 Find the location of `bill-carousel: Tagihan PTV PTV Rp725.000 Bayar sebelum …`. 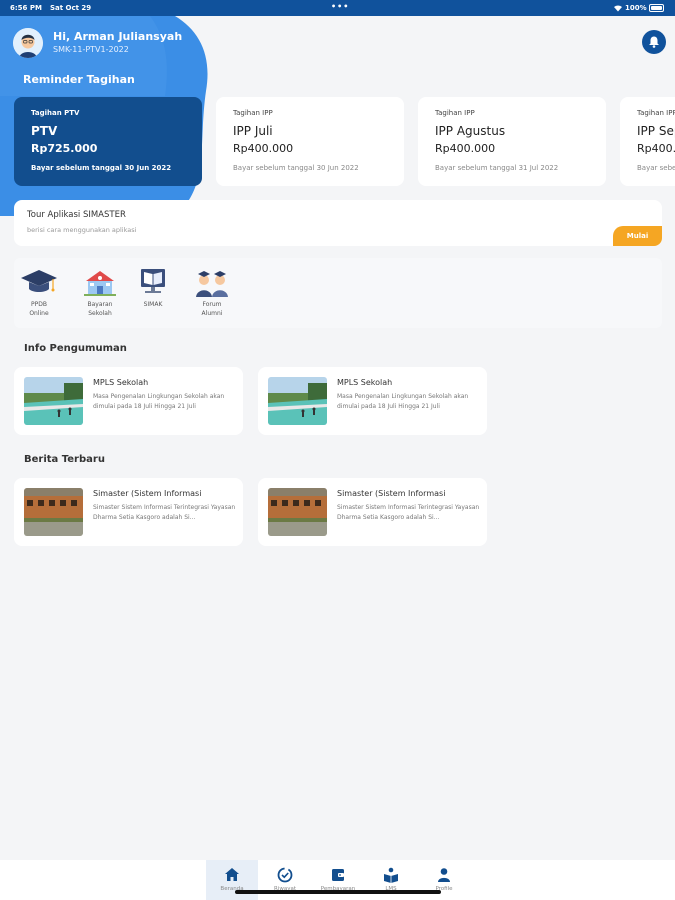

bill-carousel: Tagihan PTV PTV Rp725.000 Bayar sebelum … is located at coordinates (337, 142).